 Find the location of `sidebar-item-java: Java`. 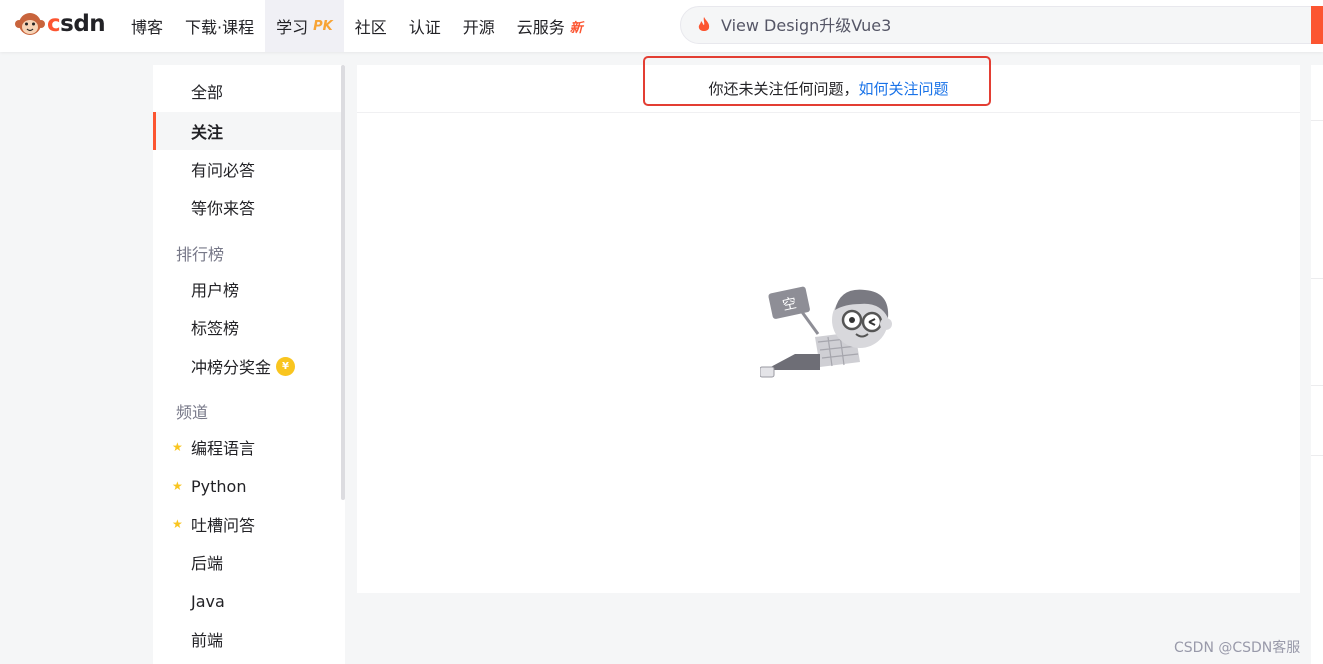

sidebar-item-java: Java is located at coordinates (247, 601).